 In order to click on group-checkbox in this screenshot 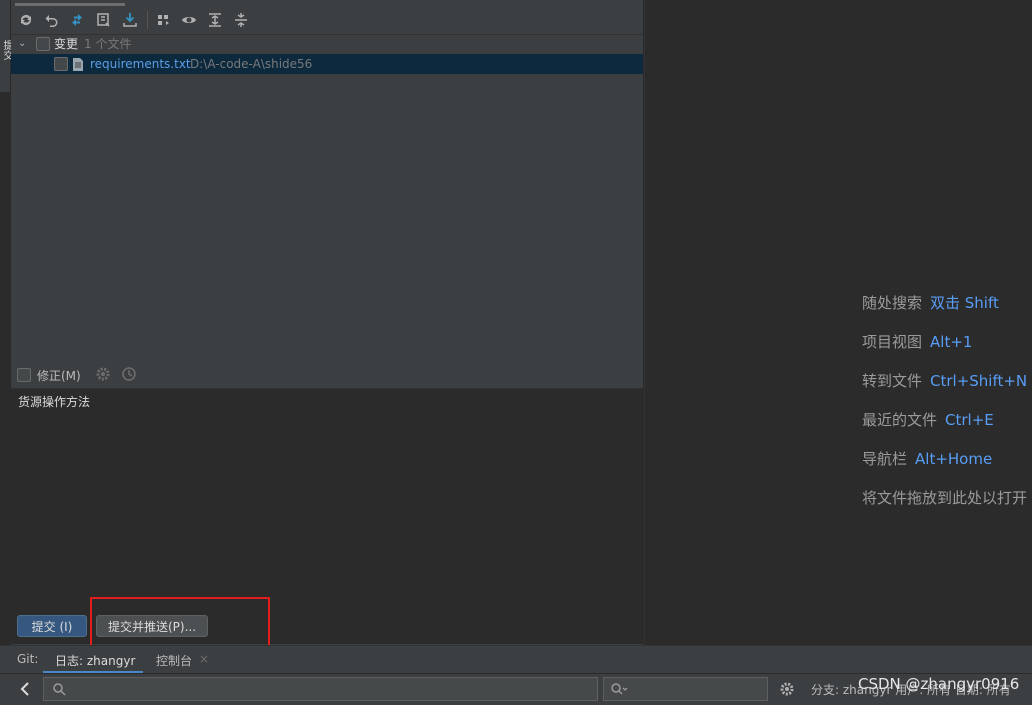, I will do `click(43, 44)`.